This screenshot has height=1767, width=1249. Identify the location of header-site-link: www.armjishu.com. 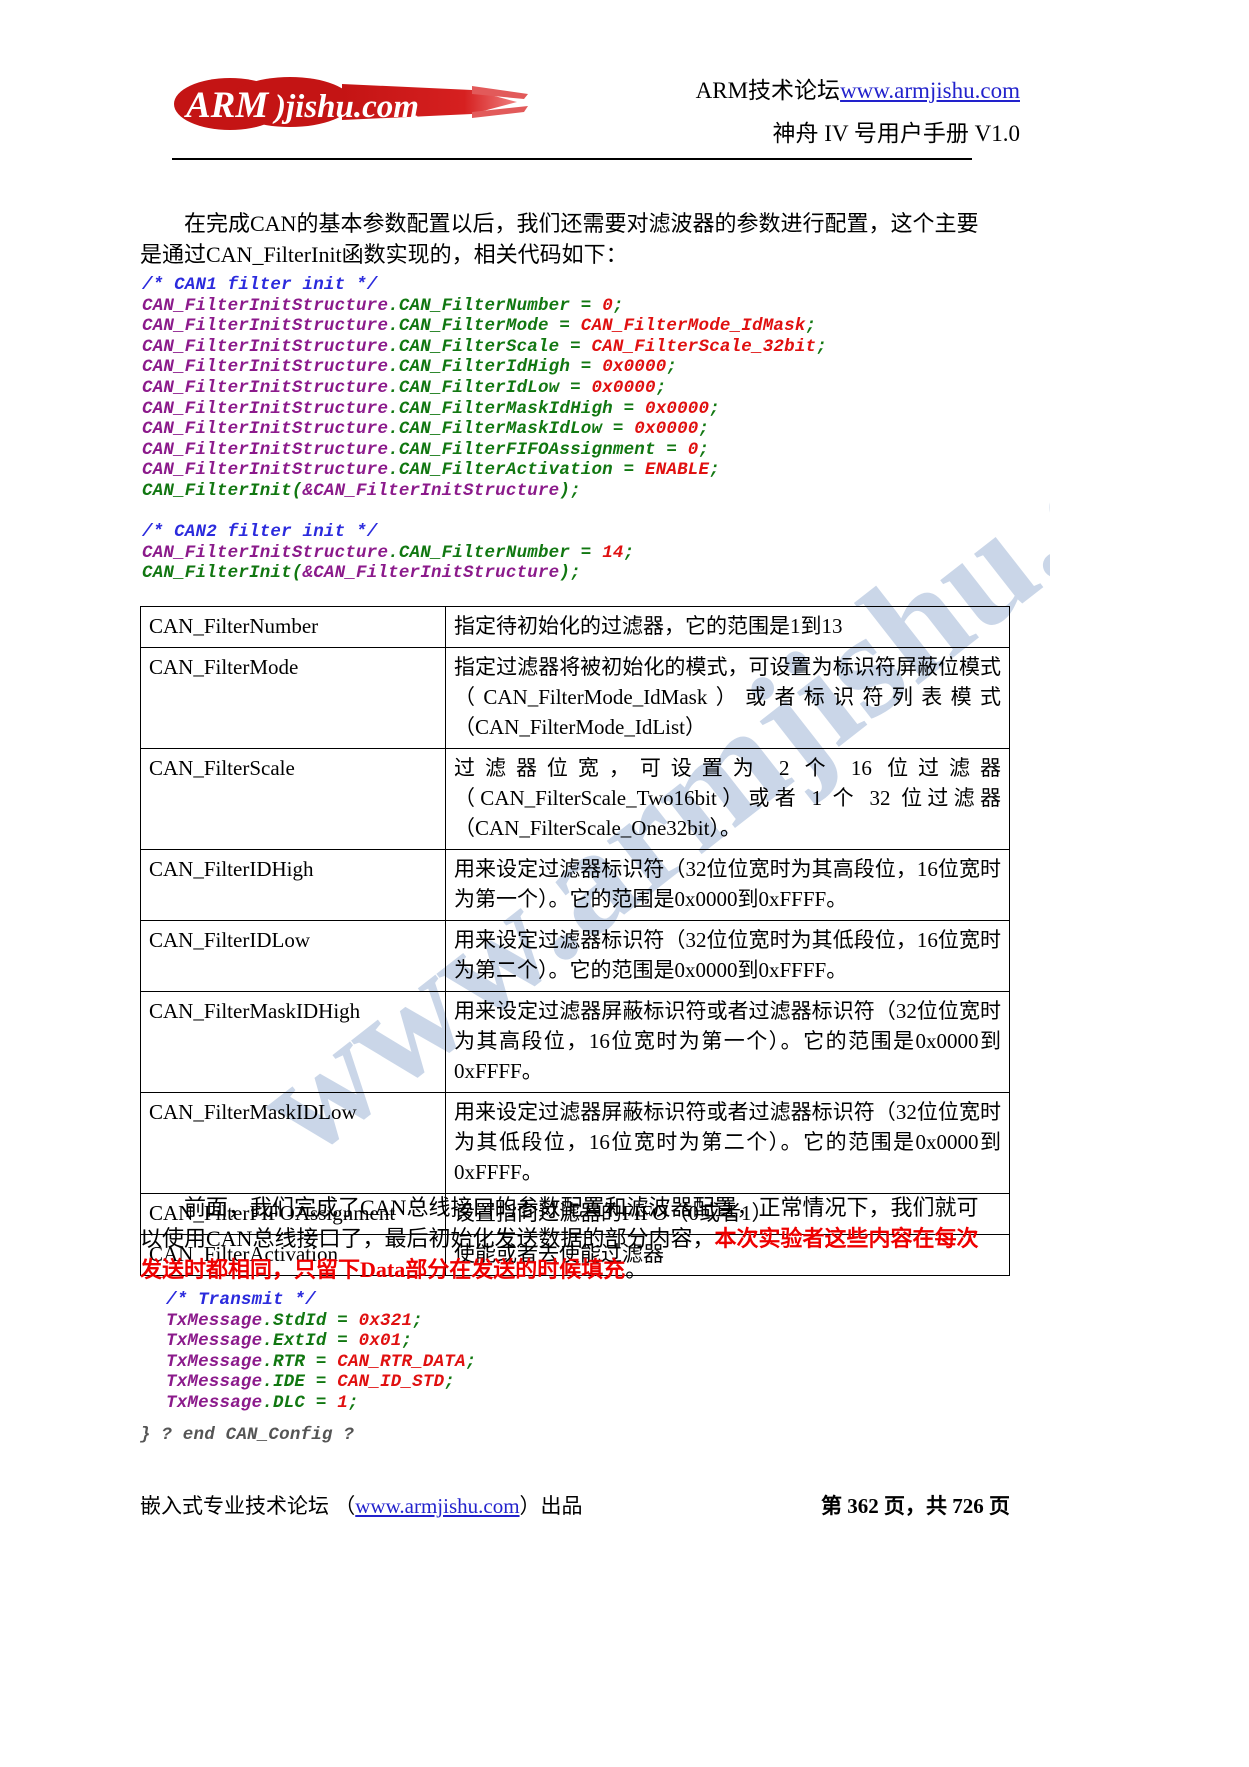
(930, 90).